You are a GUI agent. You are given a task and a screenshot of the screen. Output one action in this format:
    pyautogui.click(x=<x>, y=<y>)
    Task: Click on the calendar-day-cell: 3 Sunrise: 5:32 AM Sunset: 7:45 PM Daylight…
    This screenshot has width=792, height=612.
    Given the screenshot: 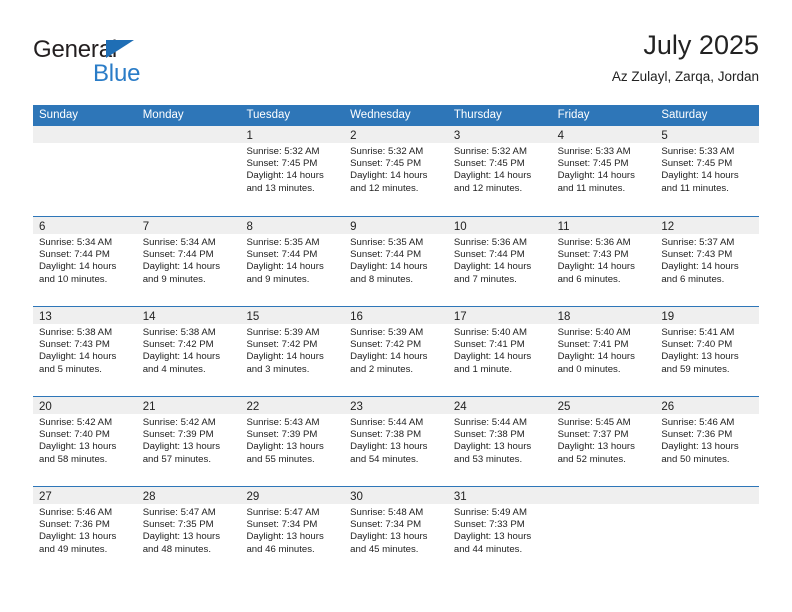 What is the action you would take?
    pyautogui.click(x=499, y=171)
    